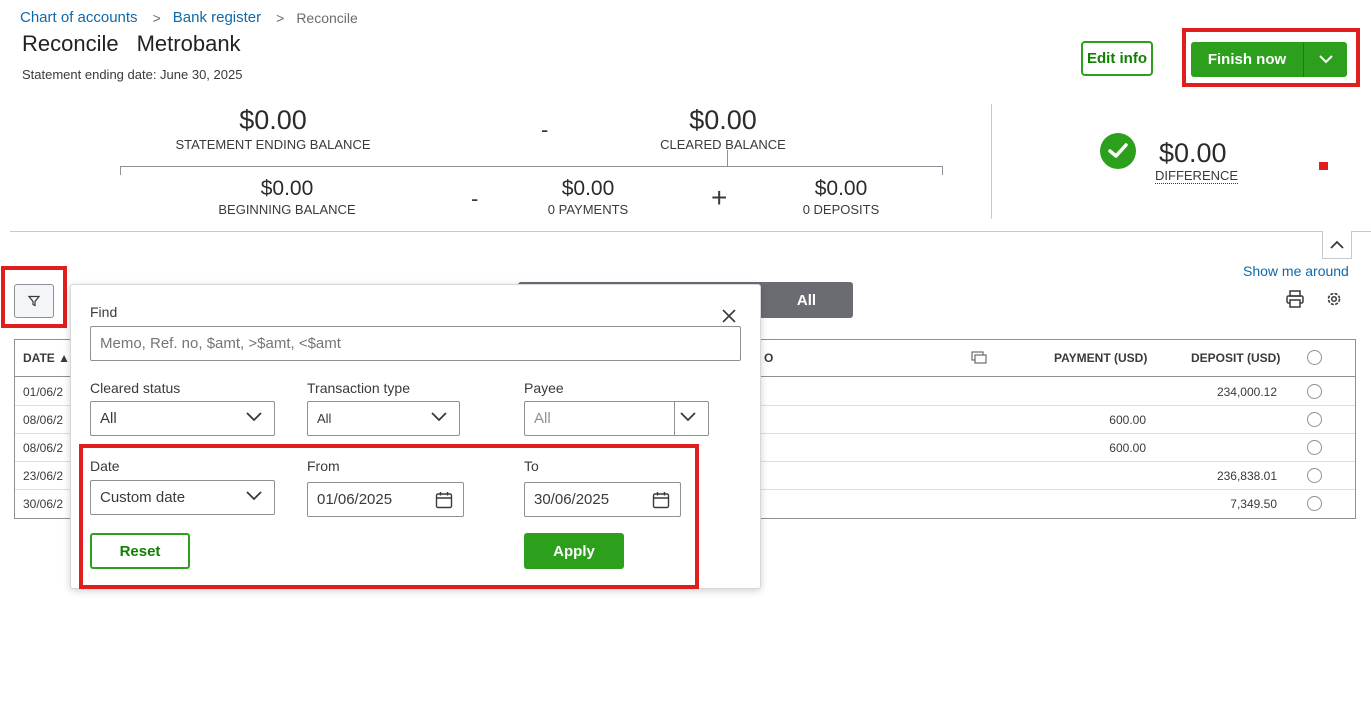 The width and height of the screenshot is (1371, 720). Describe the element at coordinates (43, 476) in the screenshot. I see `row-date: 23/06/2` at that location.